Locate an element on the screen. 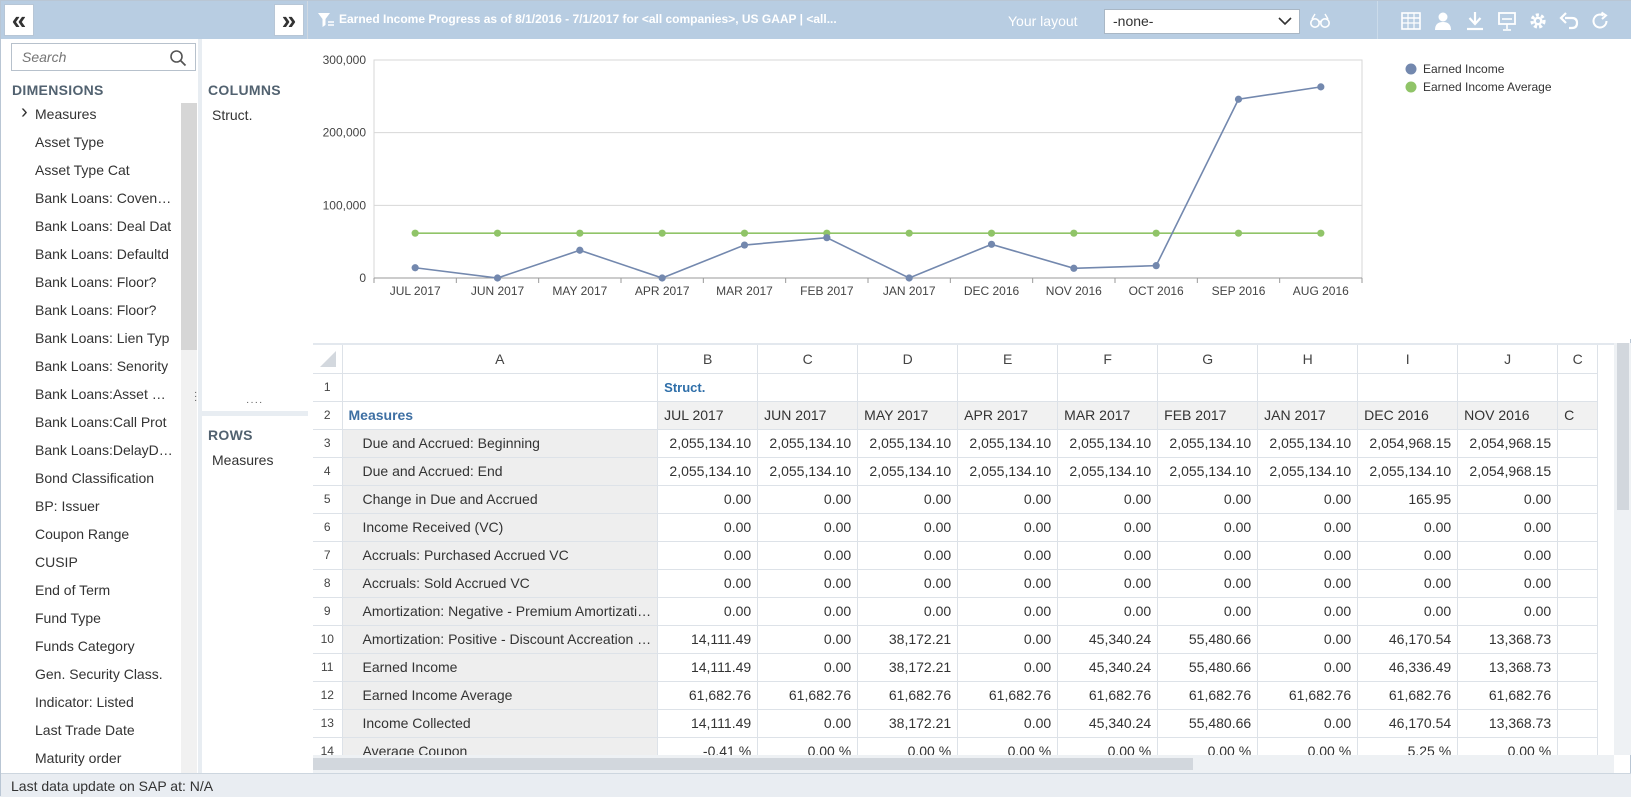 The height and width of the screenshot is (797, 1631). row-label: Income Collected is located at coordinates (500, 723).